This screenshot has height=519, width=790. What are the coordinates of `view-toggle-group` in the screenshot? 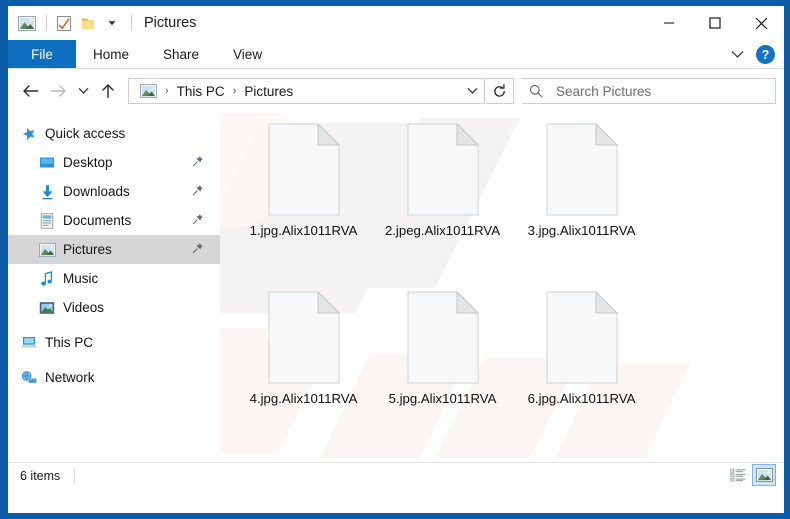 It's located at (751, 475).